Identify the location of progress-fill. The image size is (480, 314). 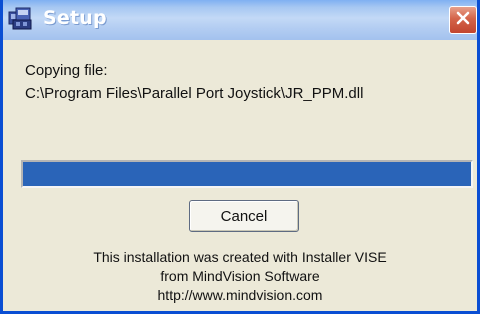
(247, 174).